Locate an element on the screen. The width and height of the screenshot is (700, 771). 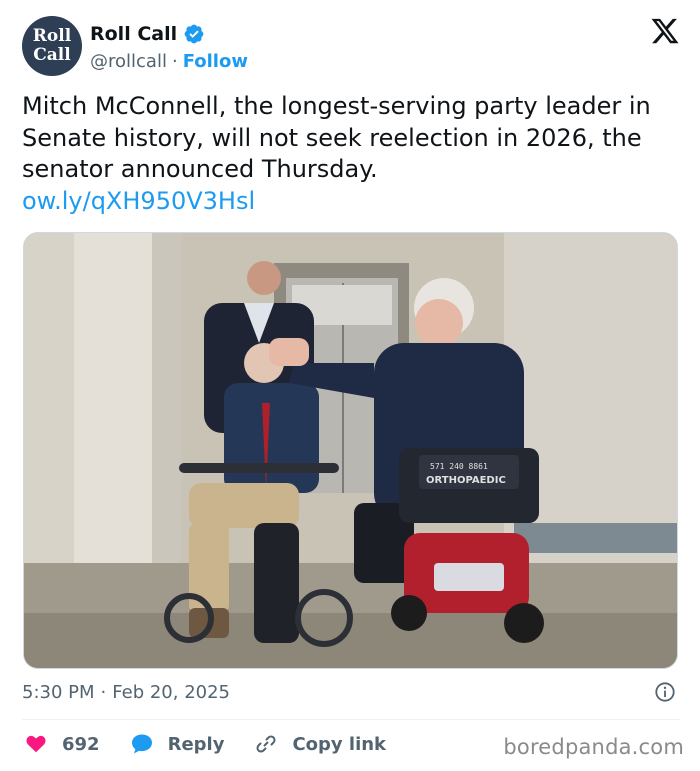
divider is located at coordinates (351, 719).